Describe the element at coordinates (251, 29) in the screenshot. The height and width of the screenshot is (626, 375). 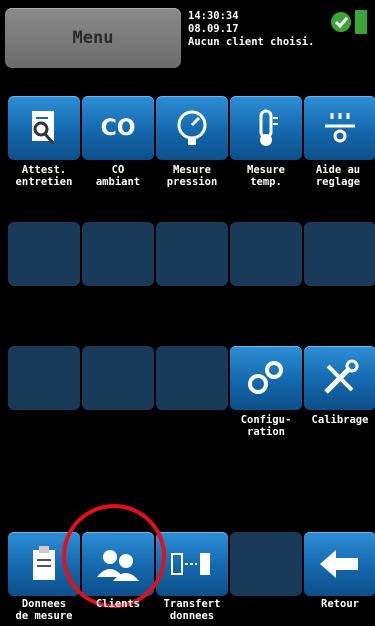
I see `status-panel: 14:30:34 08.09.17 Aucun client choisi.` at that location.